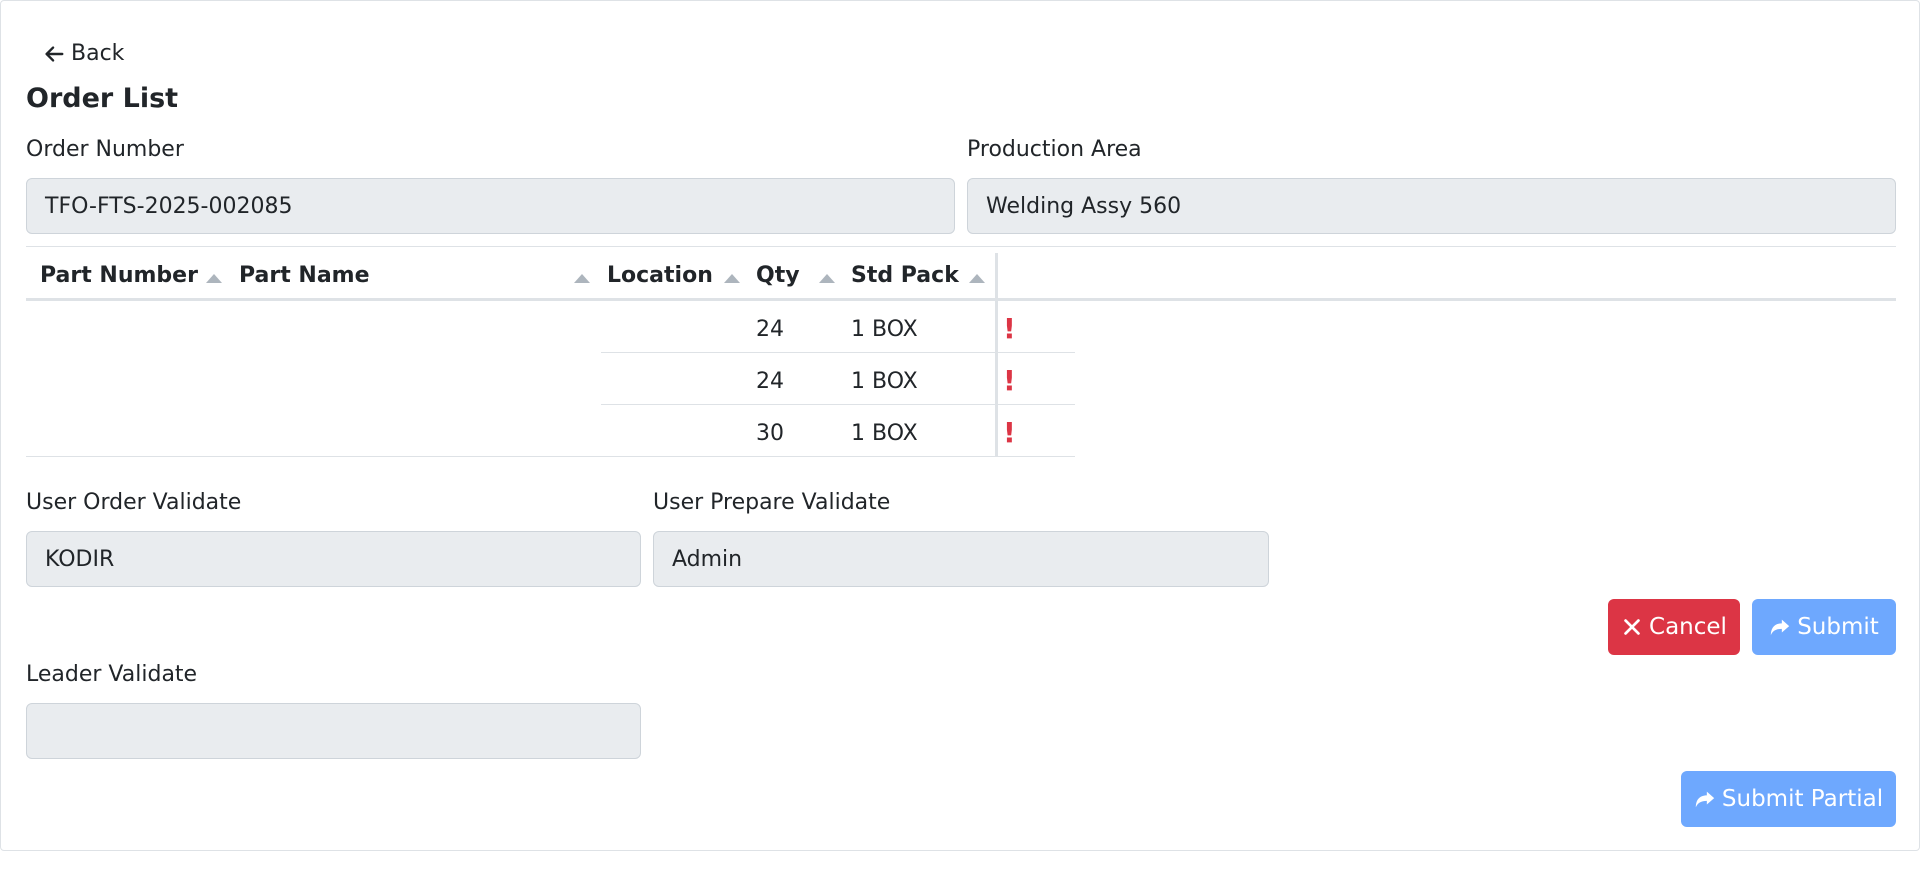  I want to click on user-order-validate-label: User Order Validate, so click(134, 502).